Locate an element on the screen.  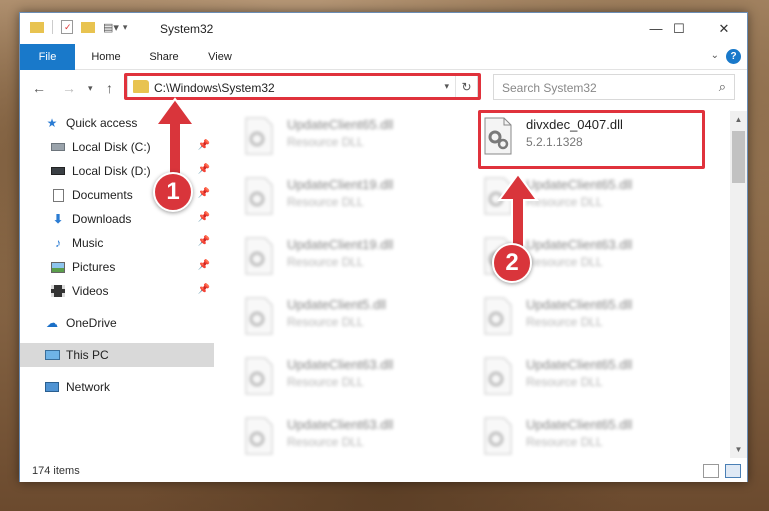
star-icon: ★ is located at coordinates (52, 123).